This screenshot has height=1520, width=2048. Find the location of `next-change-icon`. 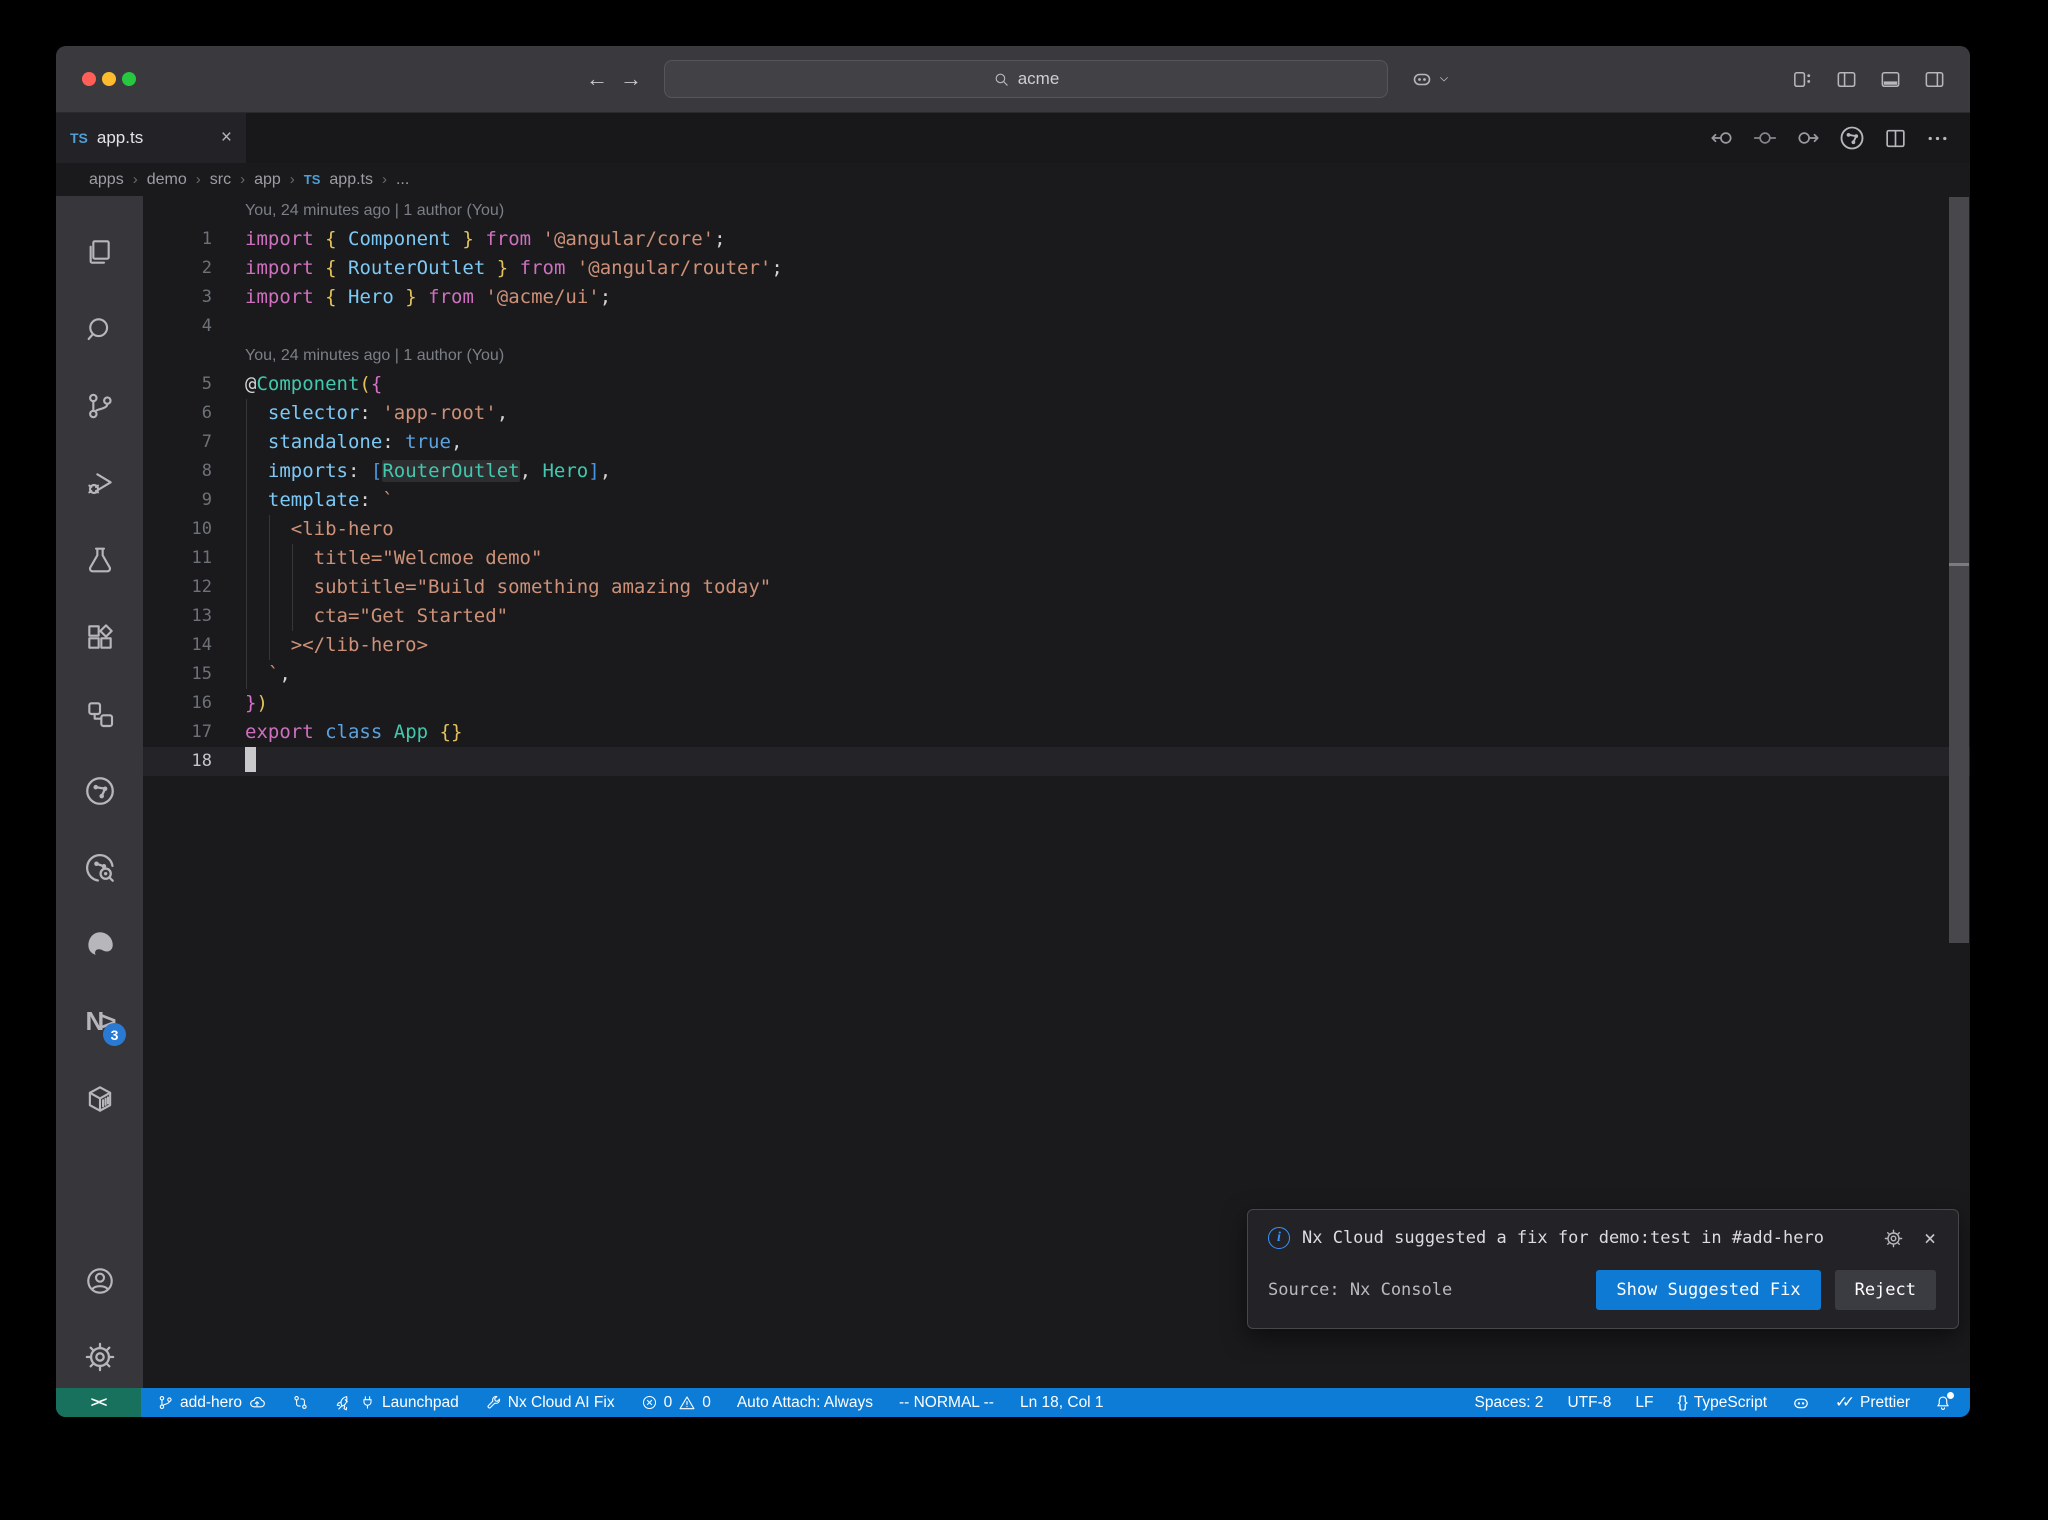

next-change-icon is located at coordinates (1808, 138).